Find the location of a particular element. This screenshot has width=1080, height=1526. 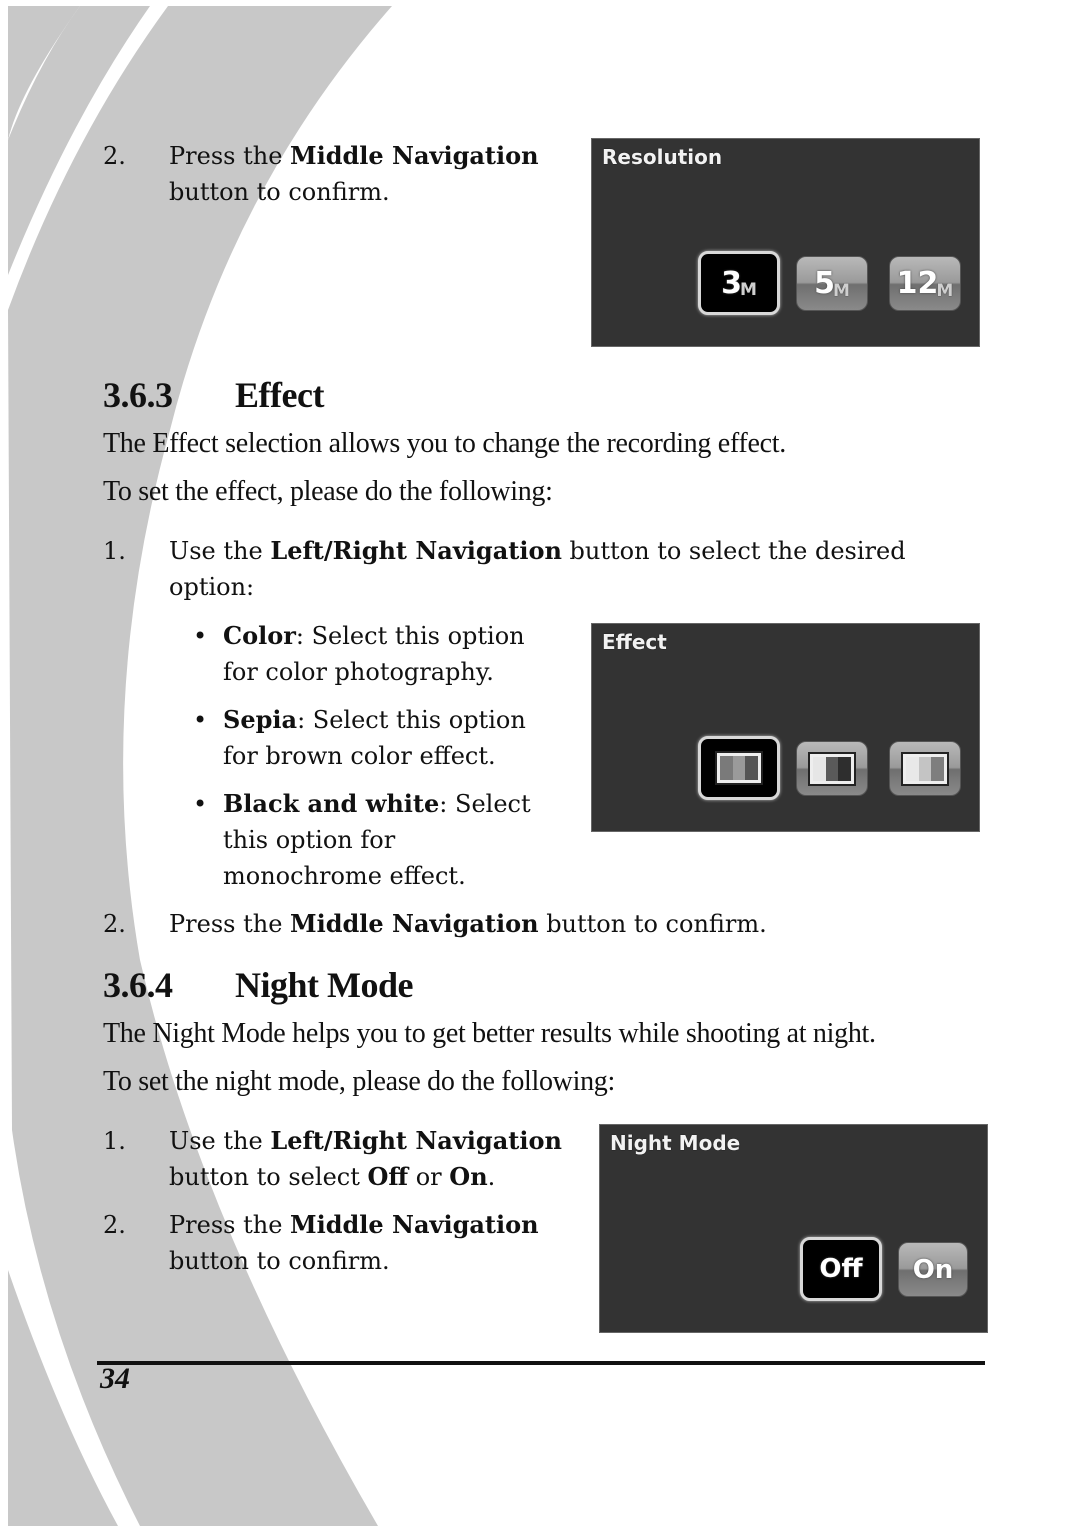

section-number: 3.6.3 is located at coordinates (138, 395).